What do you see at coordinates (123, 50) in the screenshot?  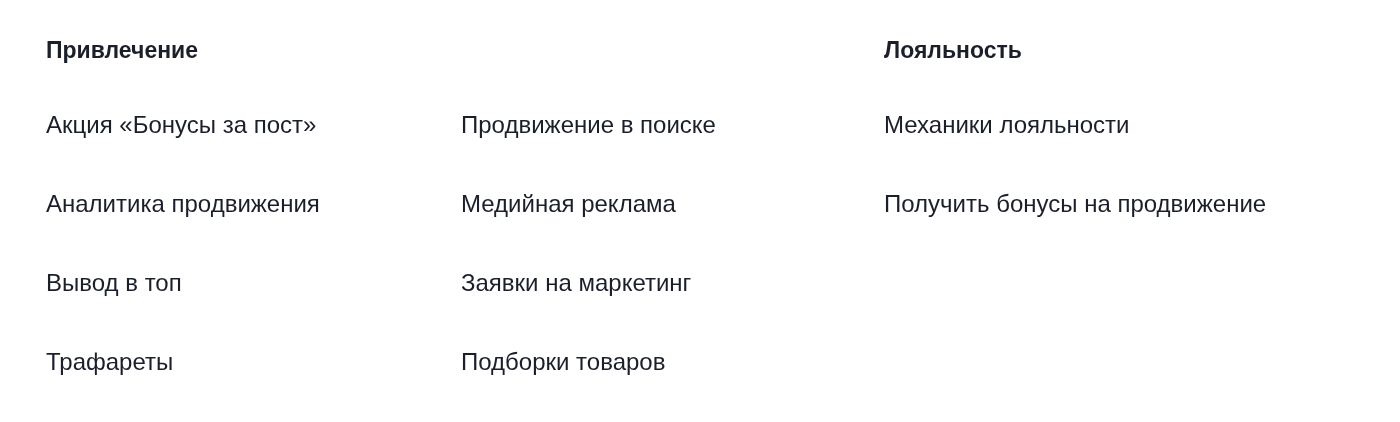 I see `section-heading: Привлечение` at bounding box center [123, 50].